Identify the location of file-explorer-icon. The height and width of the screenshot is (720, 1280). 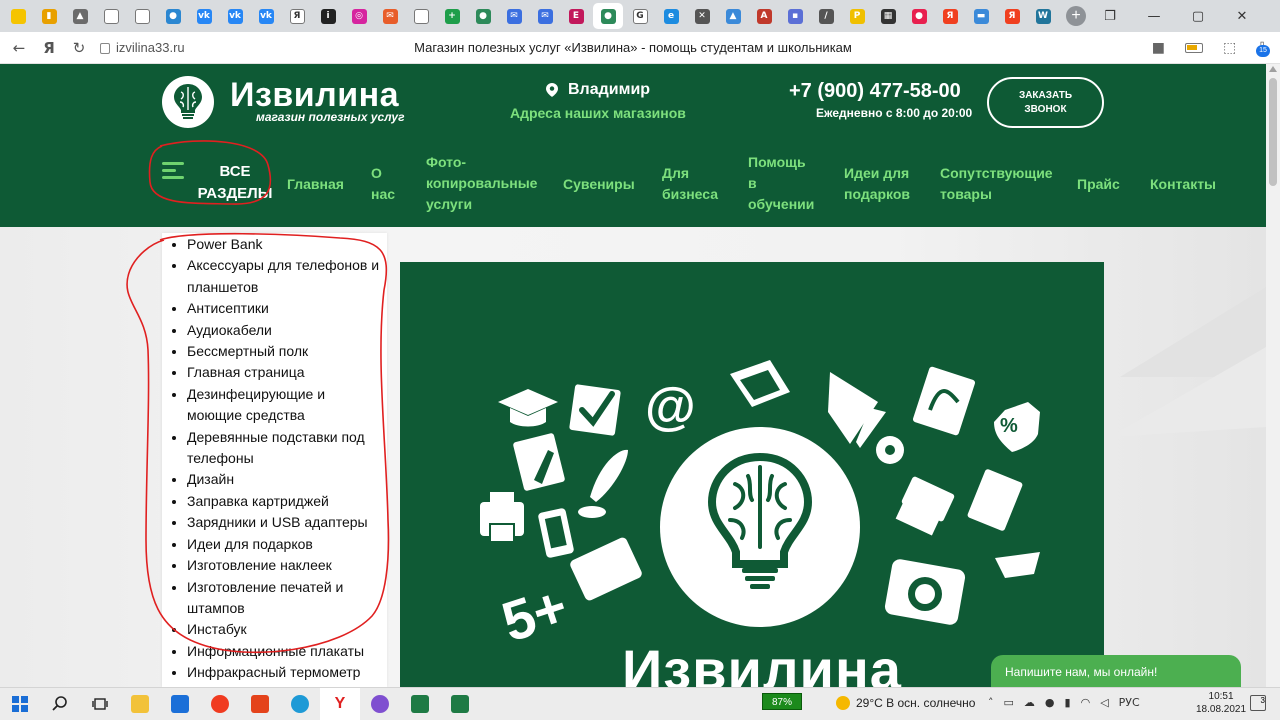
(140, 704).